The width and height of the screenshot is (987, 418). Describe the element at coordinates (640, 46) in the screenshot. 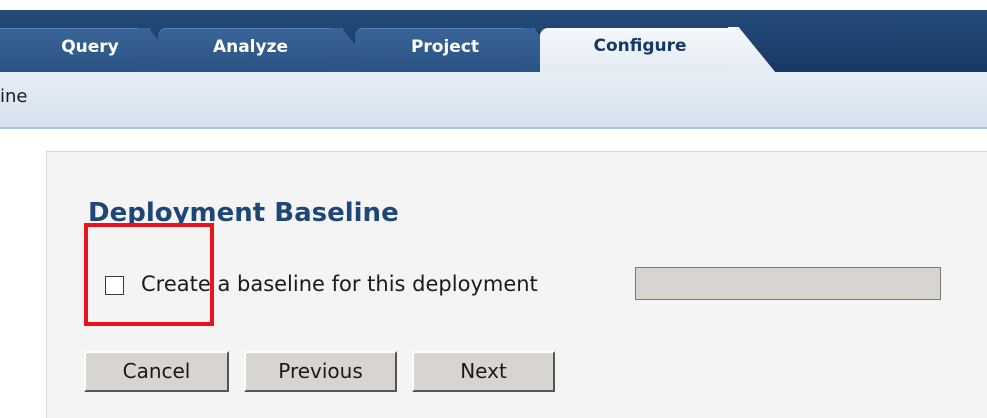

I see `tab-configure-label: Configure` at that location.